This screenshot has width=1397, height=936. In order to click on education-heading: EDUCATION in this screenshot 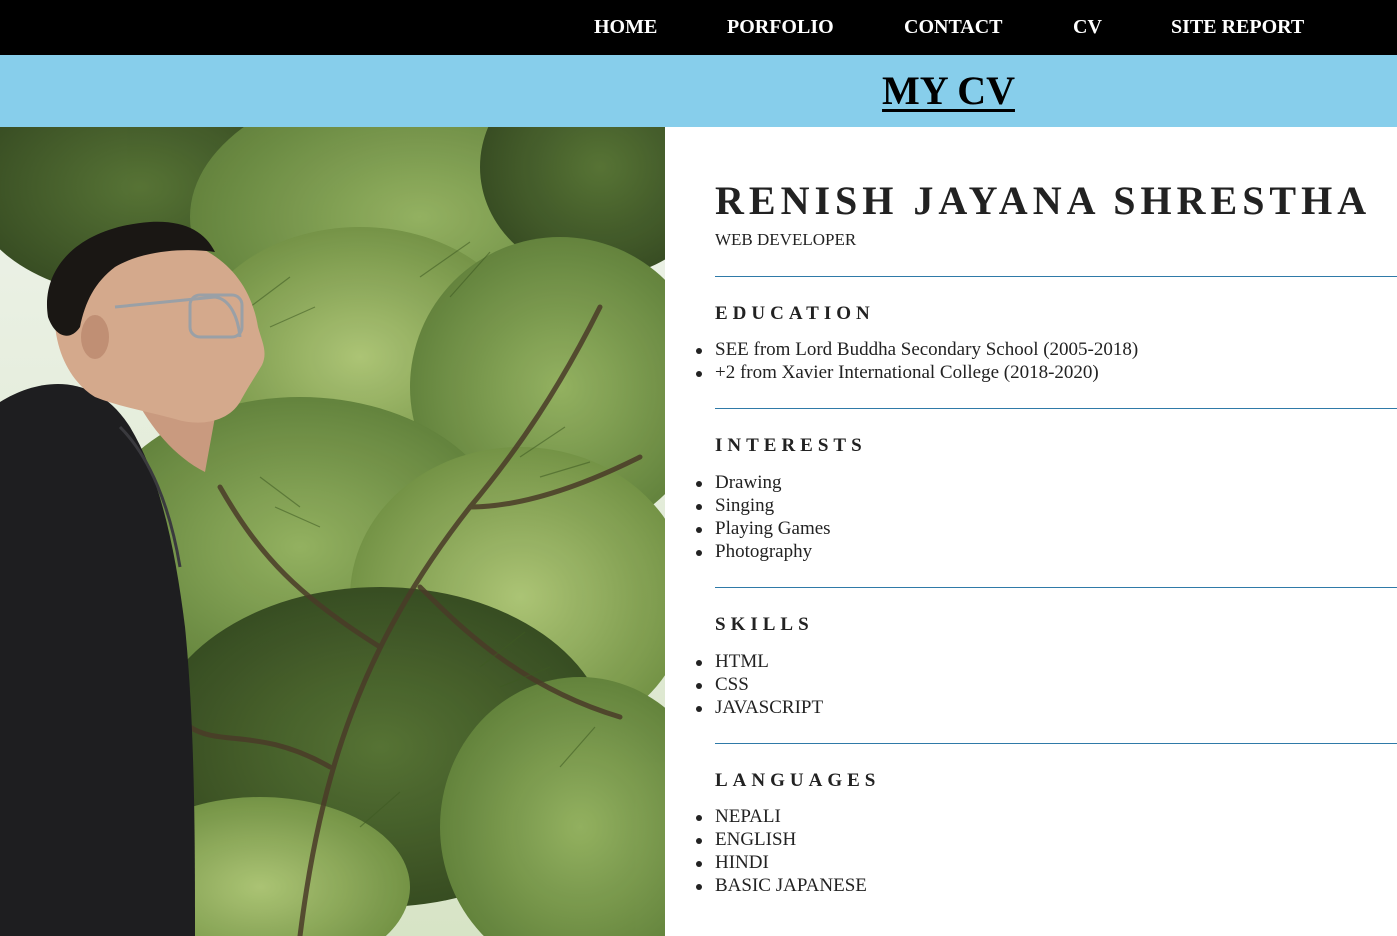, I will do `click(795, 313)`.